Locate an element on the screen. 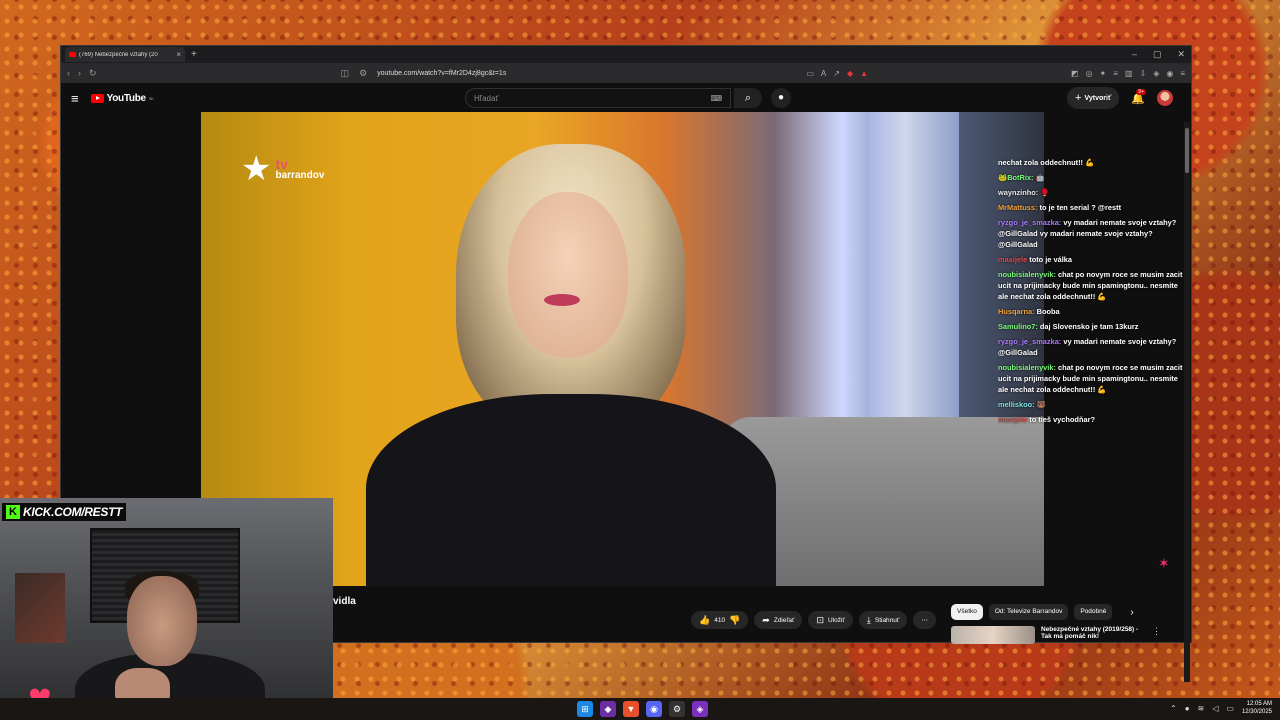 The height and width of the screenshot is (720, 1280). translate-icon: A is located at coordinates (823, 73).